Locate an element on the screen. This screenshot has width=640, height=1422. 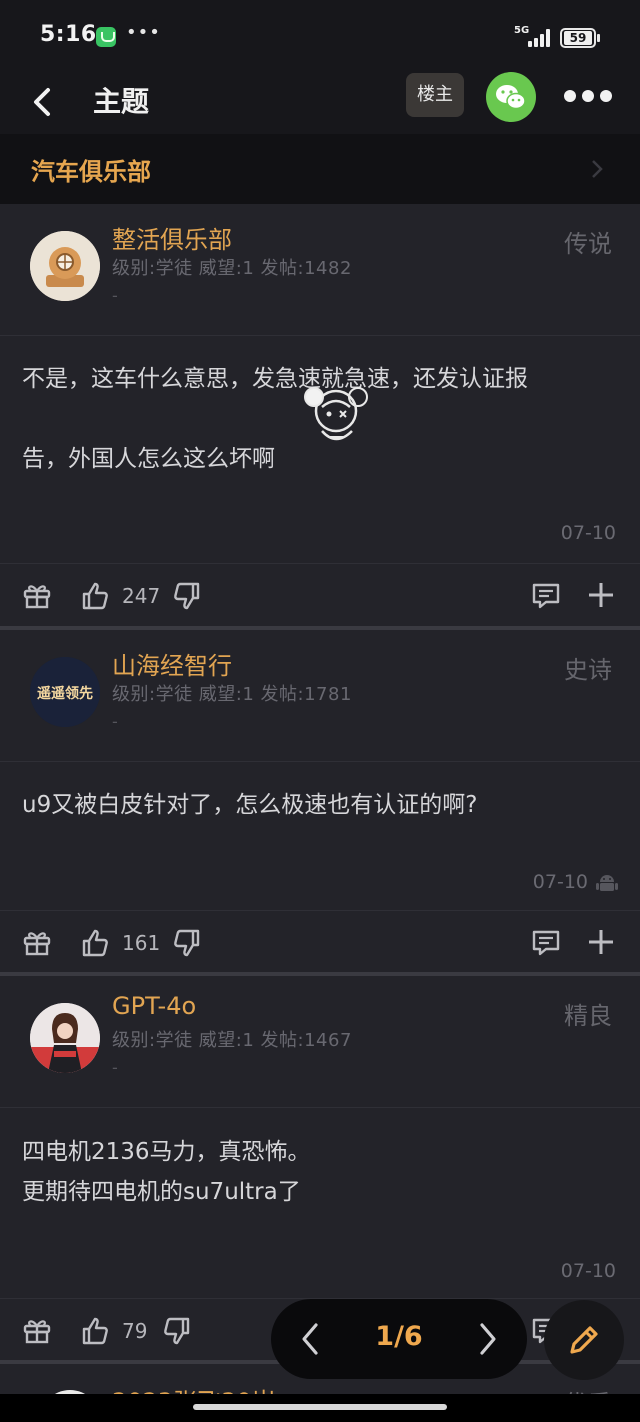
avatar-image: 遥遥领先 is located at coordinates (65, 692).